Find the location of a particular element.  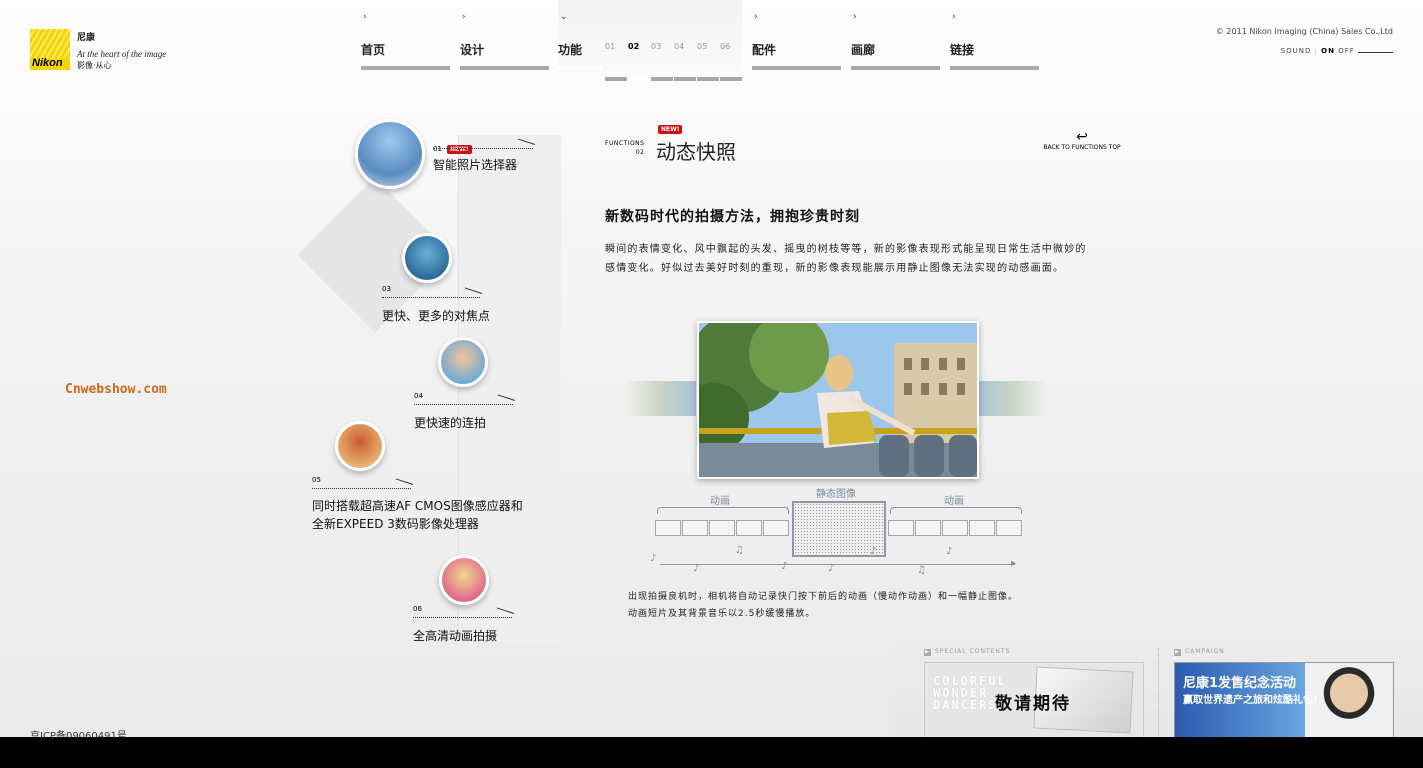

special-contents-banner: COLORFUL WONDER DANCERS 敬请期待 is located at coordinates (1034, 700).